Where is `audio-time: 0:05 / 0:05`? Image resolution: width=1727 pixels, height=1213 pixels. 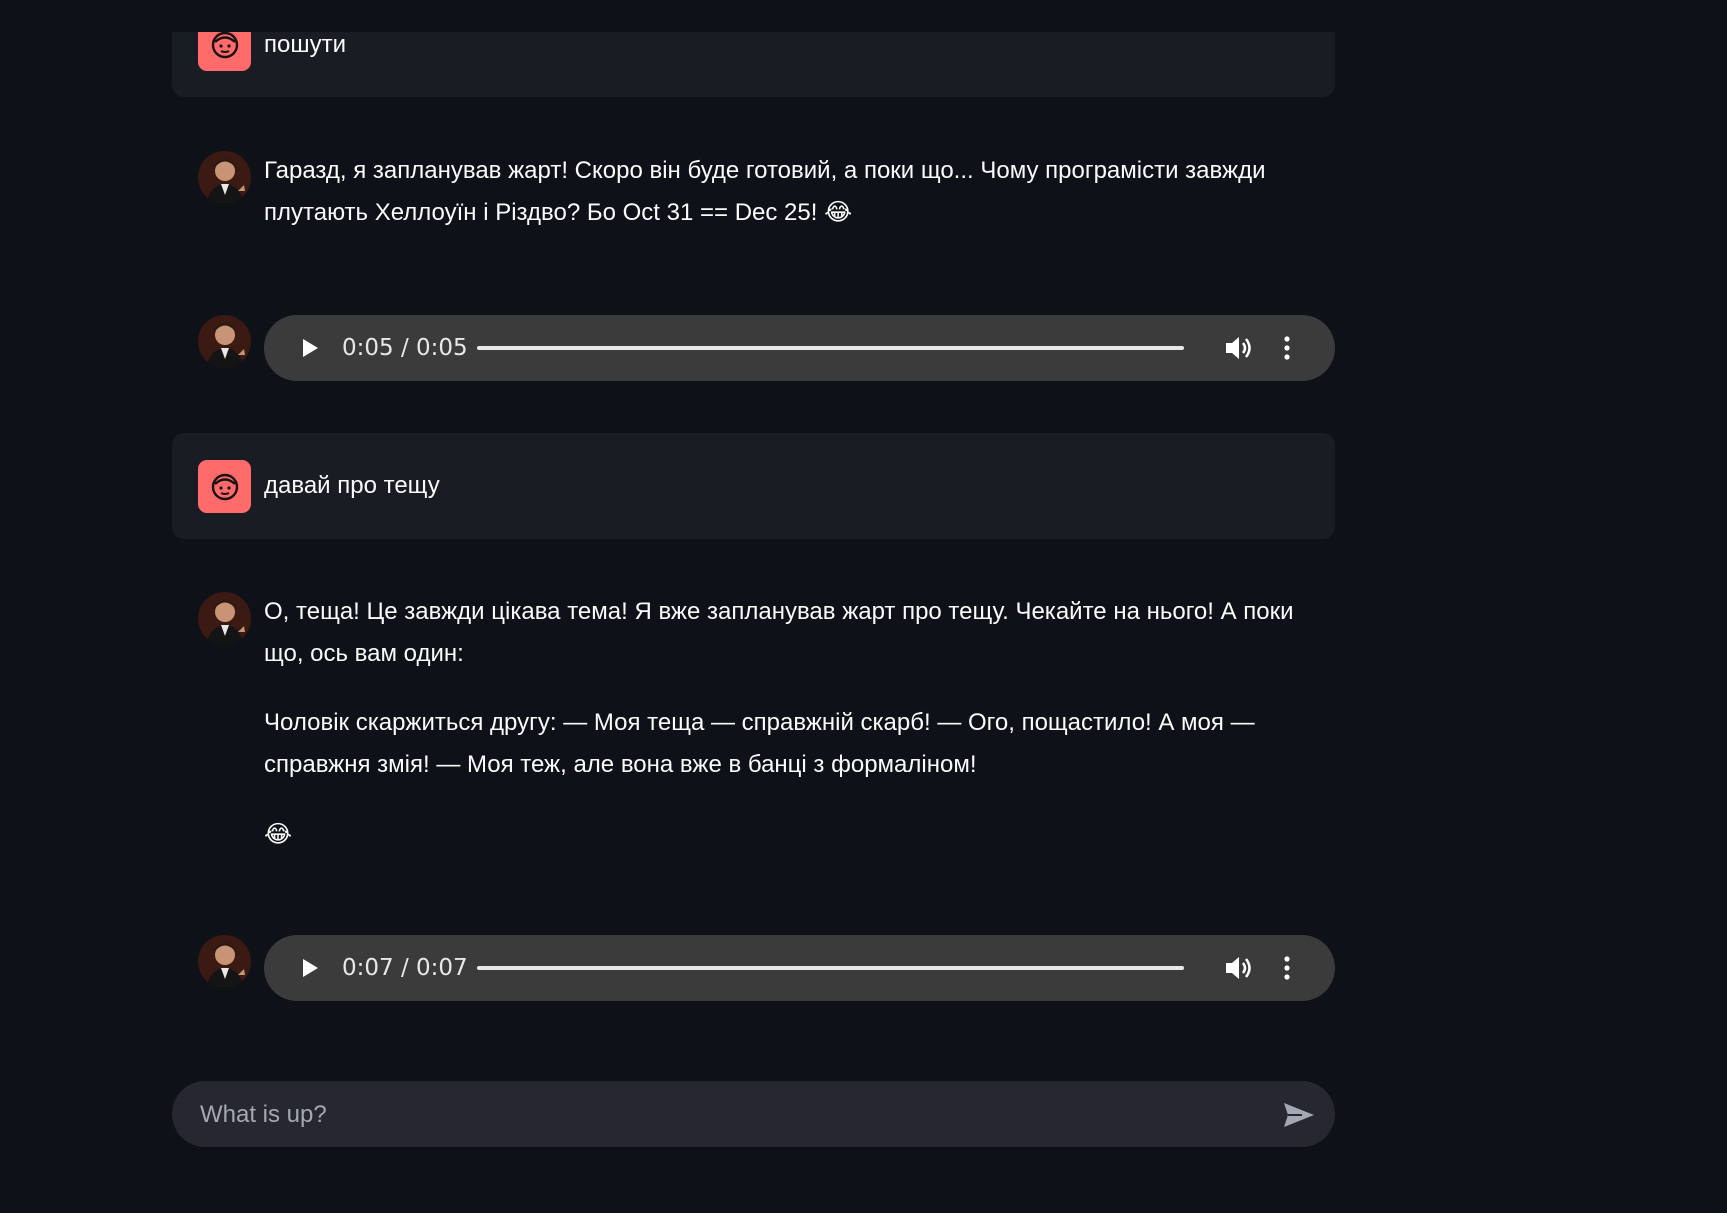
audio-time: 0:05 / 0:05 is located at coordinates (405, 348).